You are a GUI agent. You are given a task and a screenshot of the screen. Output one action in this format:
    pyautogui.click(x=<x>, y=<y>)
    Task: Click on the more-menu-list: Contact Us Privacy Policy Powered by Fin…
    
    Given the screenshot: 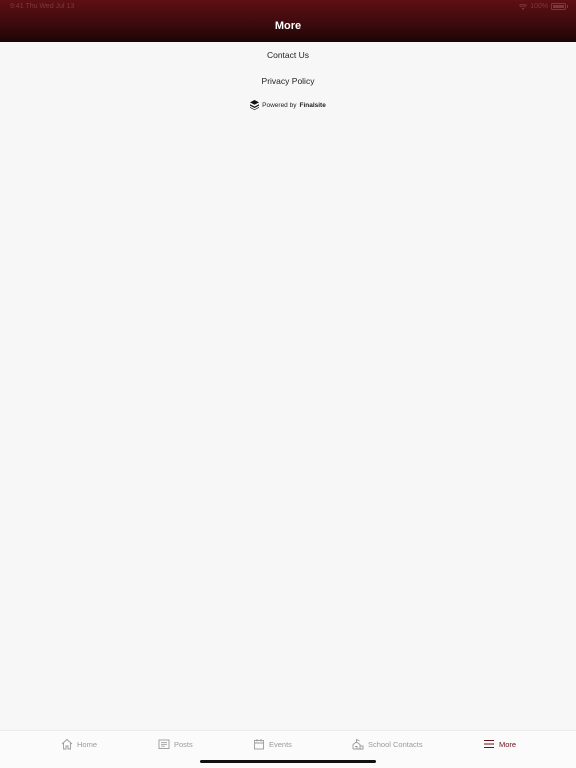 What is the action you would take?
    pyautogui.click(x=288, y=76)
    